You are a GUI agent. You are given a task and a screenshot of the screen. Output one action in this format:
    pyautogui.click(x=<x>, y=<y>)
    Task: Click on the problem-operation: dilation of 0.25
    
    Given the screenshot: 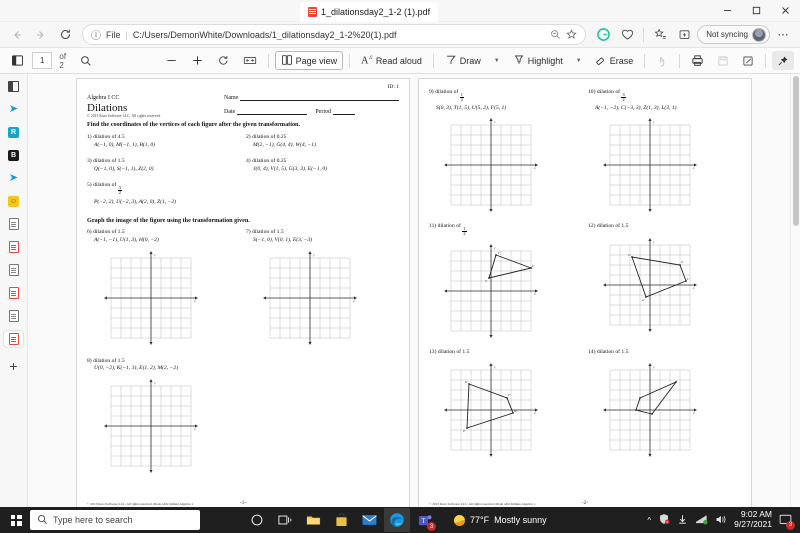 What is the action you would take?
    pyautogui.click(x=269, y=161)
    